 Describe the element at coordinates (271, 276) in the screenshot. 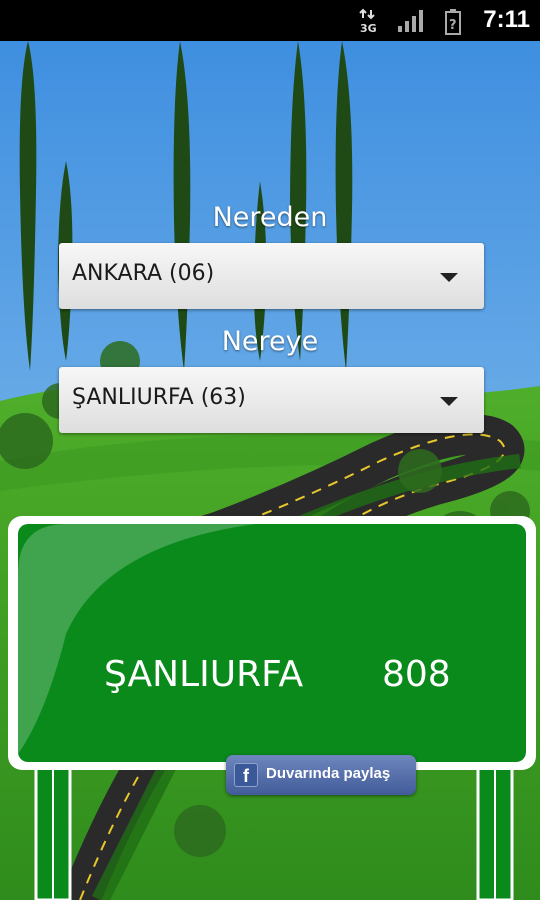

I see `from-city-dropdown: ANKARA (06)` at that location.